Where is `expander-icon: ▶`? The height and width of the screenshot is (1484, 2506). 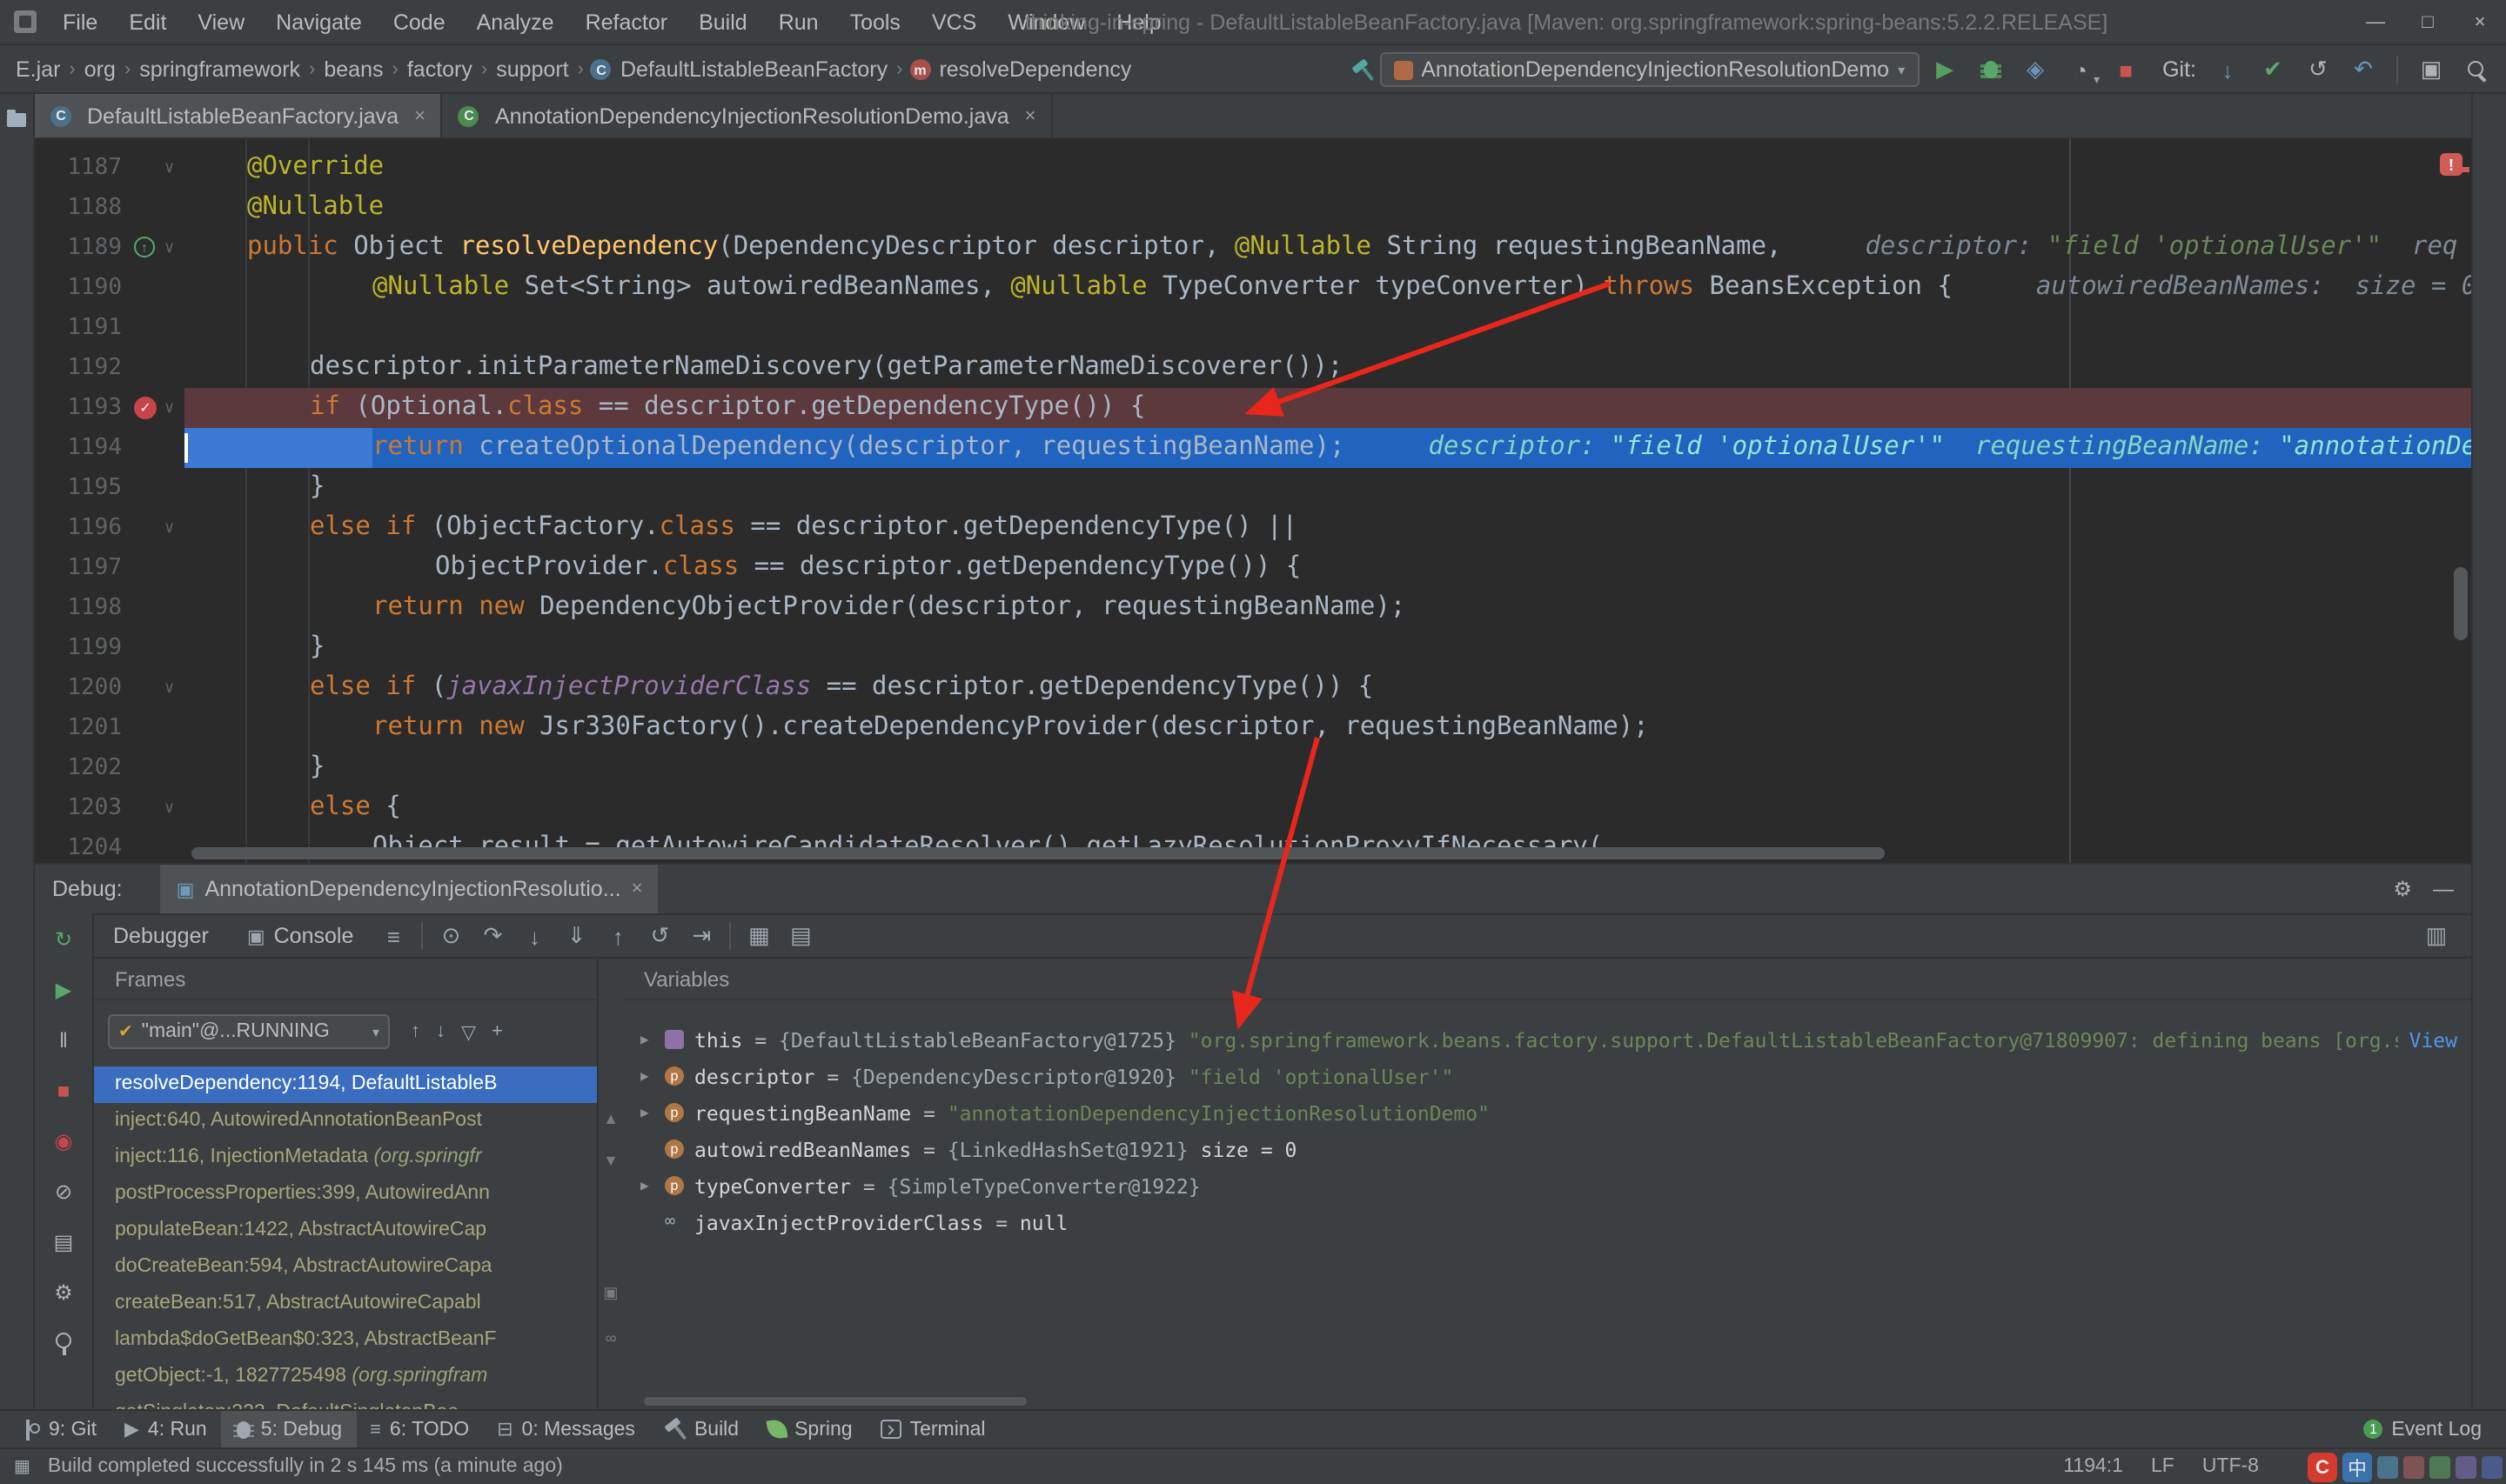 expander-icon: ▶ is located at coordinates (652, 1112).